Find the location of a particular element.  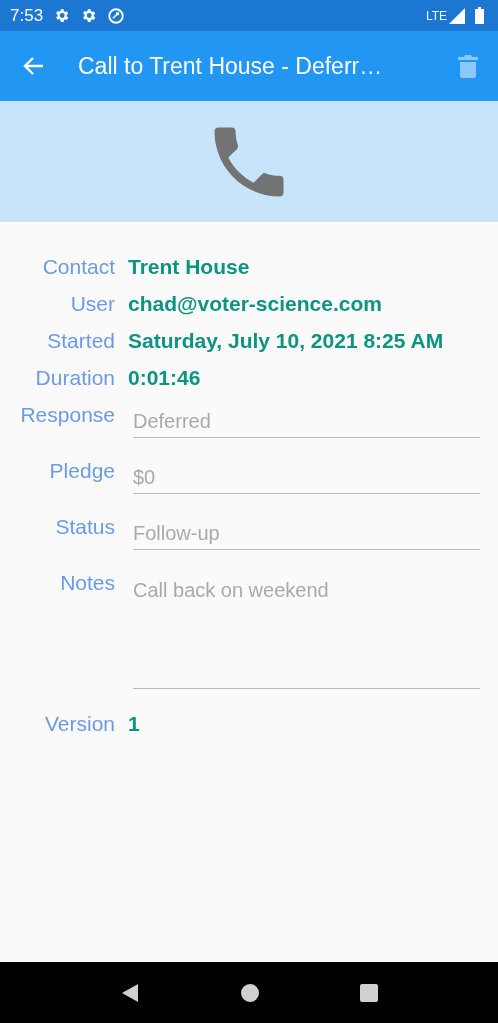

input-field: $0 is located at coordinates (306, 479).